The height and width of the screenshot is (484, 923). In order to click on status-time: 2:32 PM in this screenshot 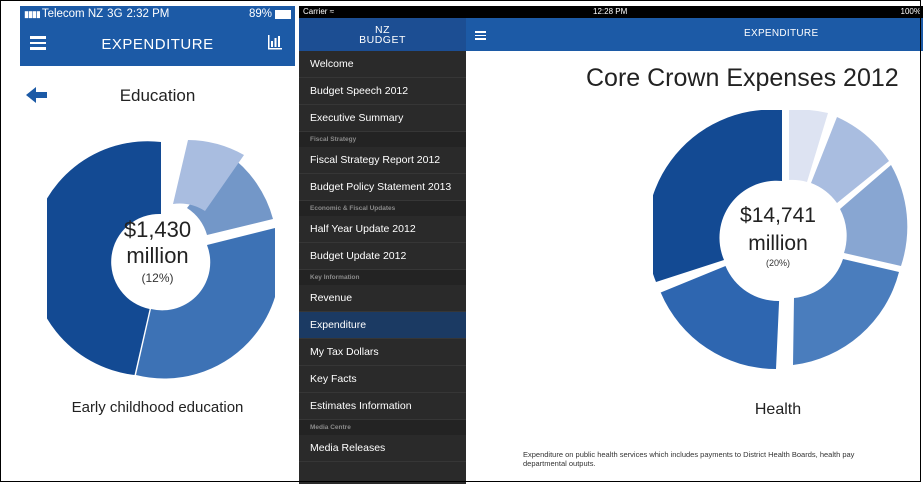, I will do `click(148, 14)`.